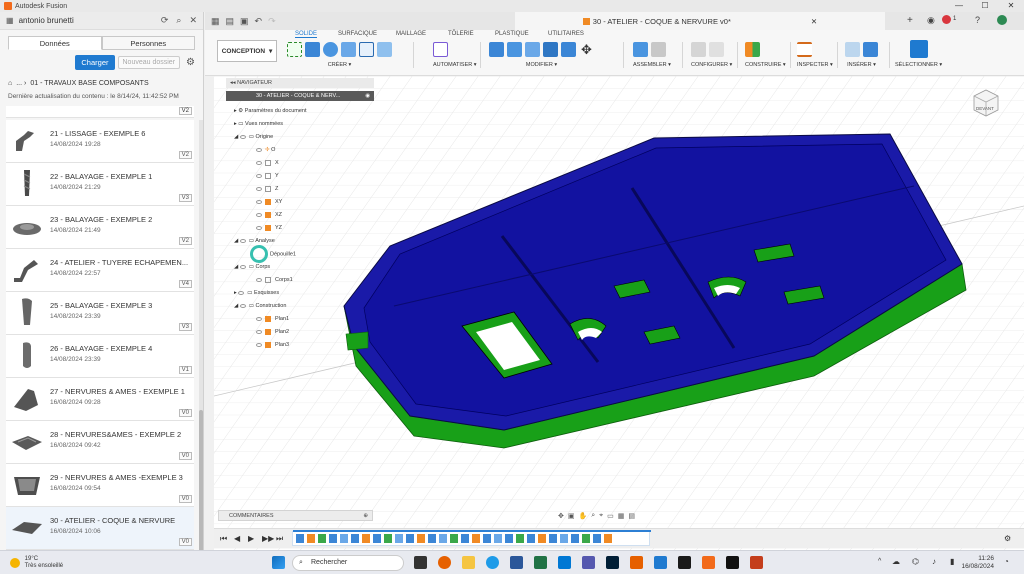 The image size is (1024, 574). I want to click on nav-plan3: Plan3, so click(272, 345).